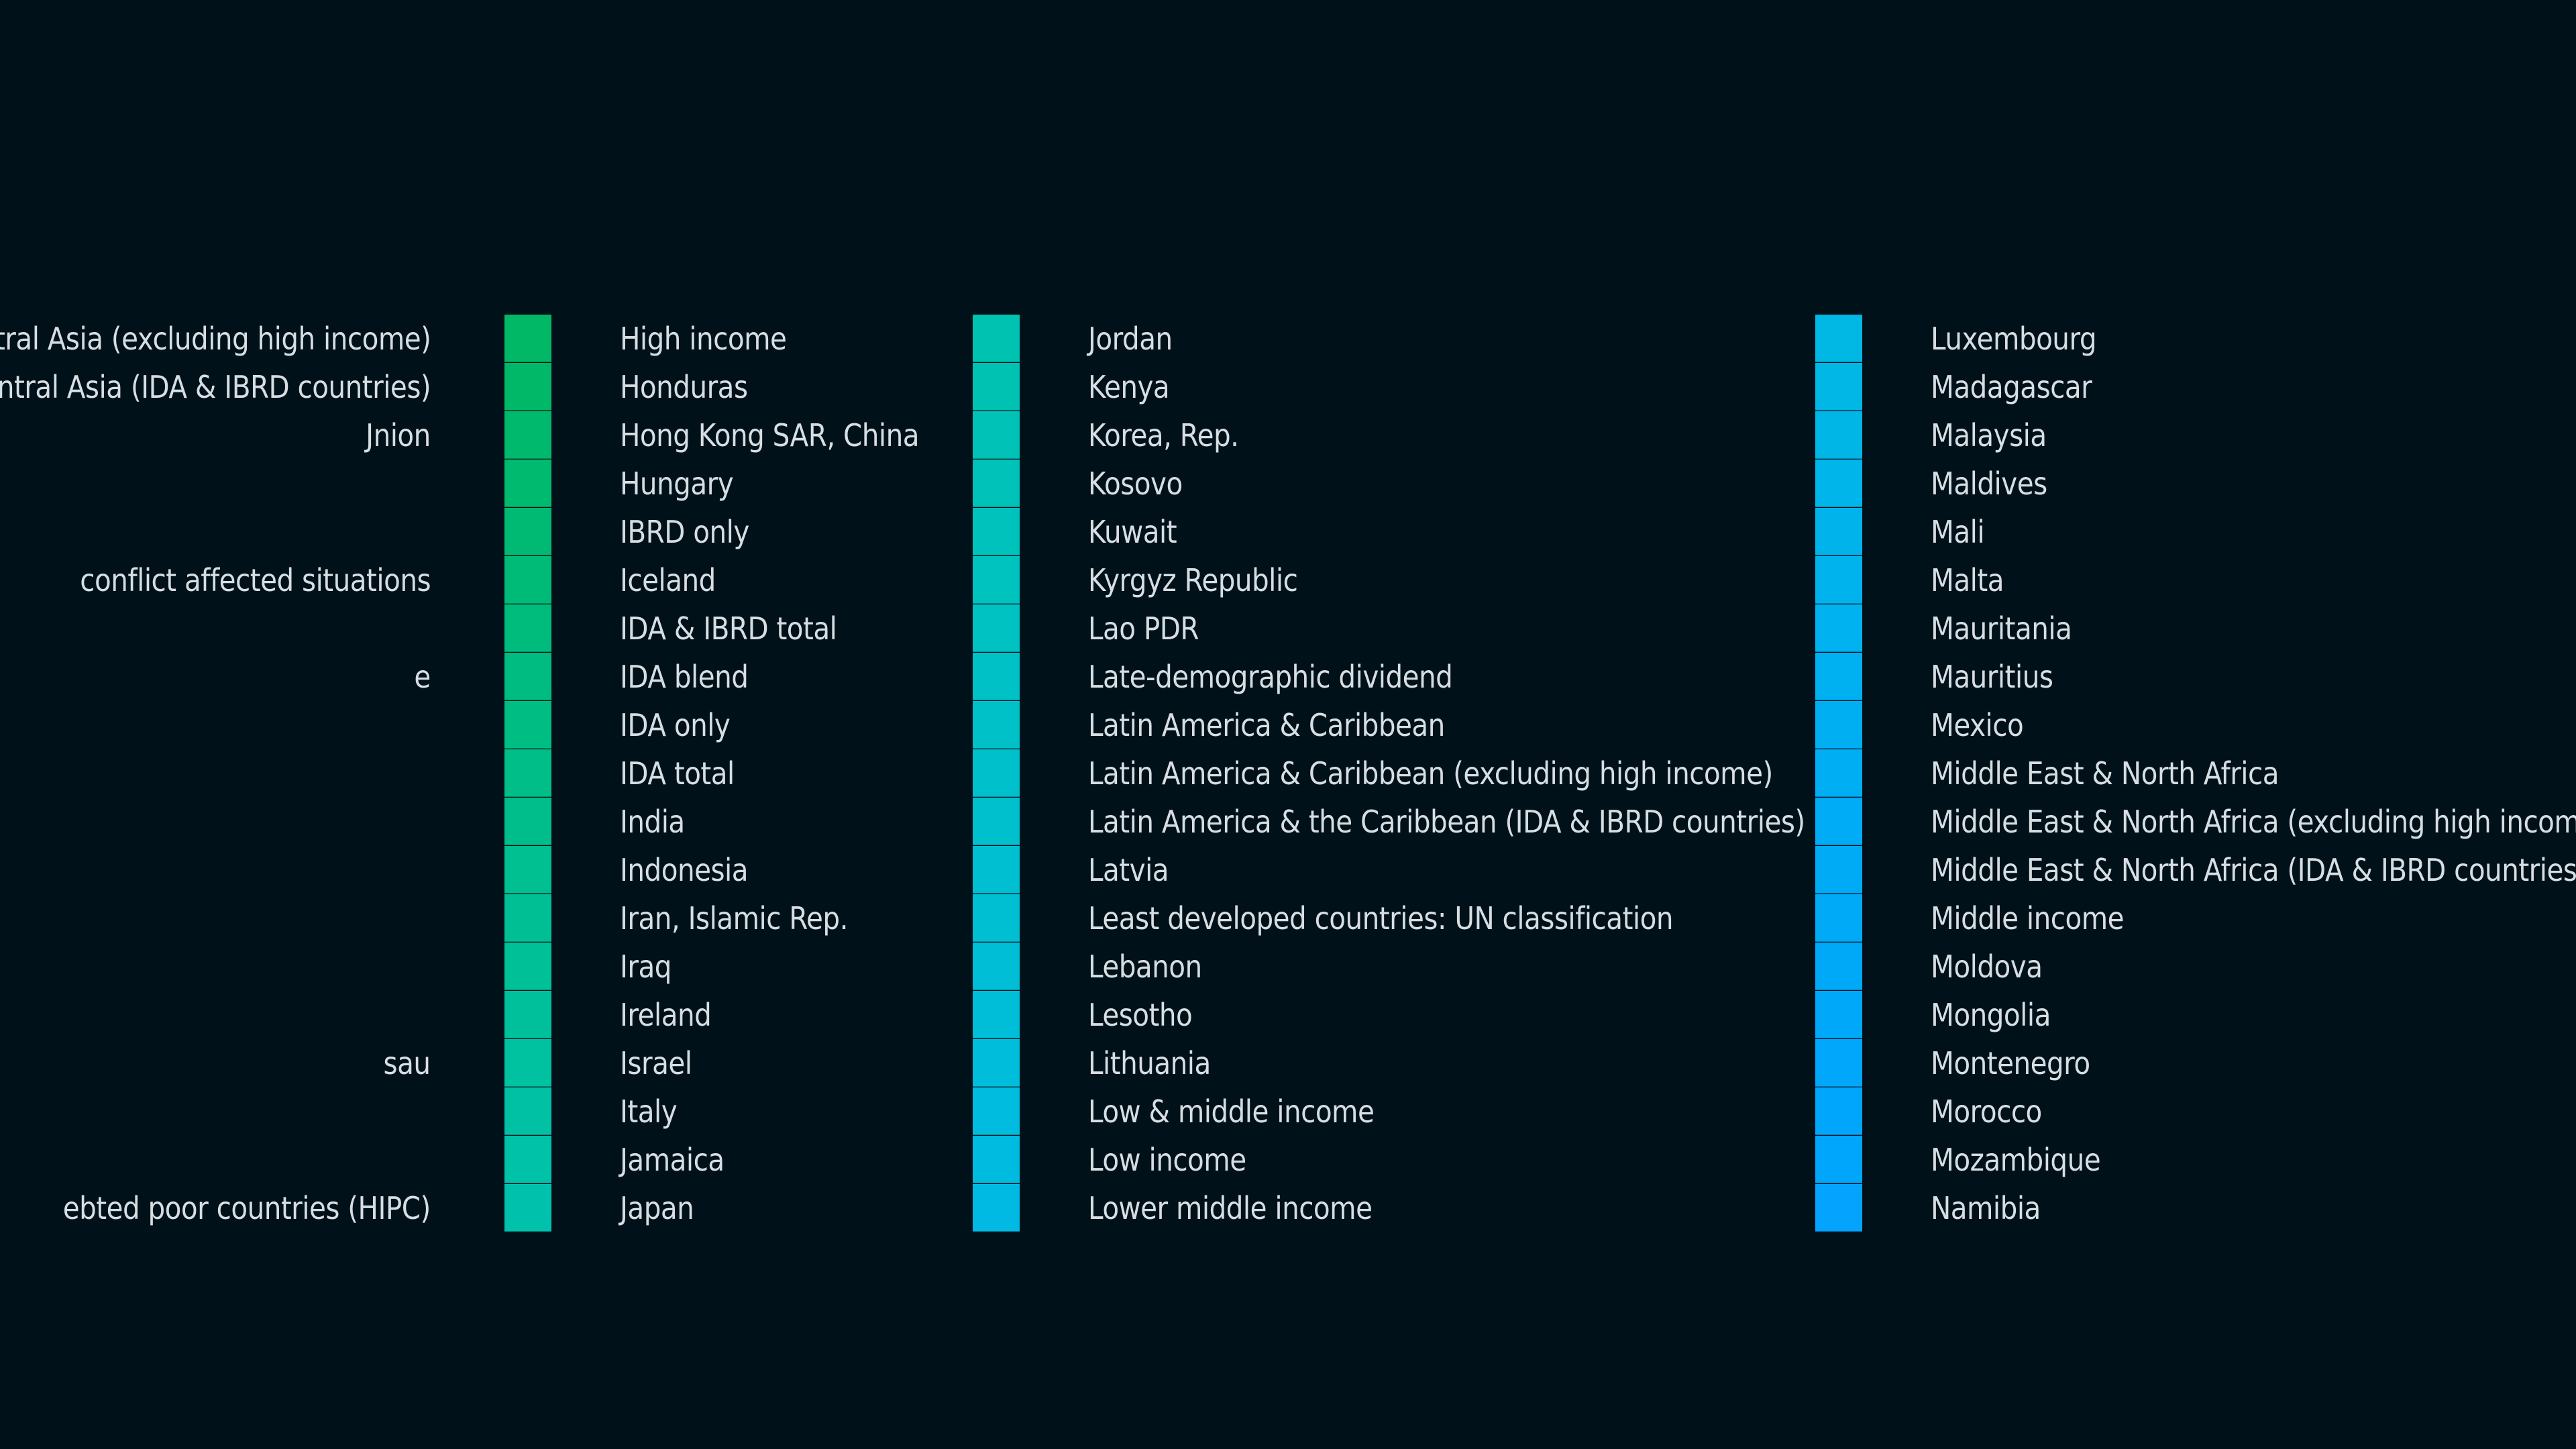  I want to click on legend-label: Iceland, so click(668, 580).